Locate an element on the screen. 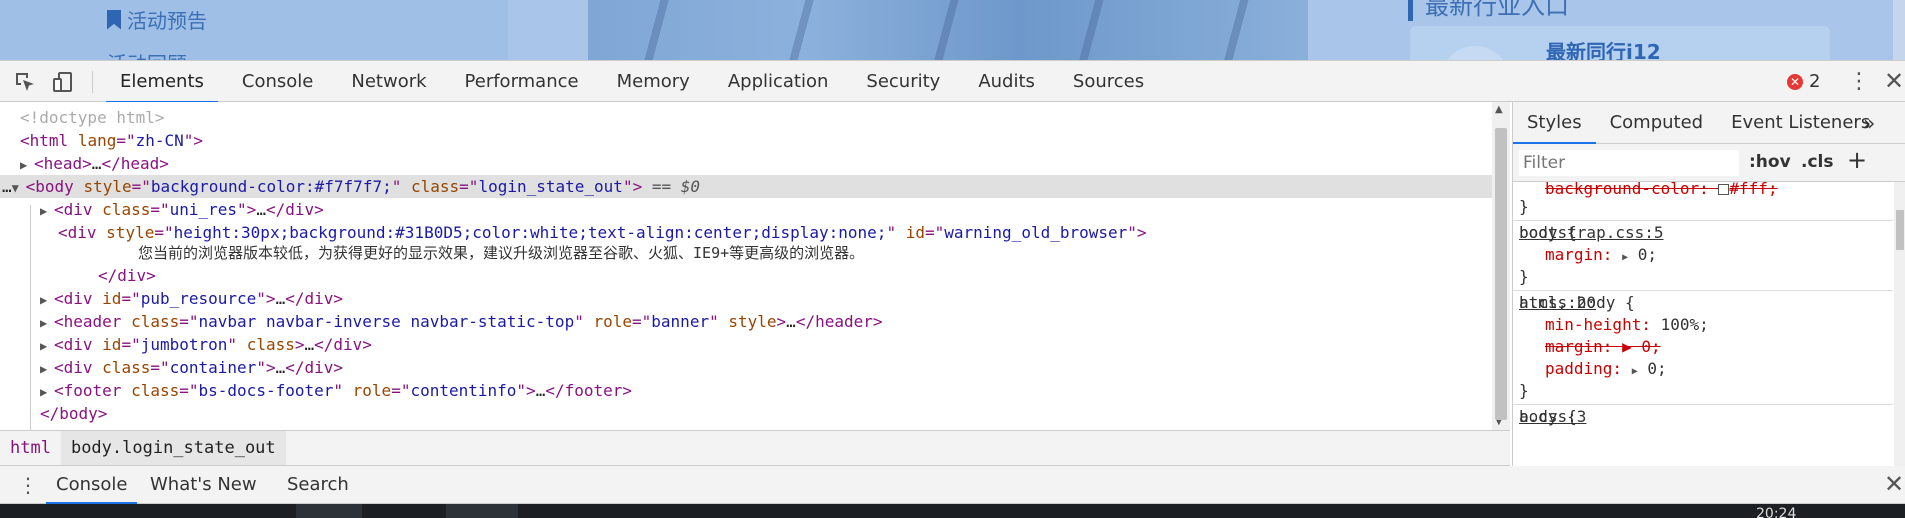 Image resolution: width=1905 pixels, height=518 pixels. more-tabs-chevron-icon: » is located at coordinates (1869, 123).